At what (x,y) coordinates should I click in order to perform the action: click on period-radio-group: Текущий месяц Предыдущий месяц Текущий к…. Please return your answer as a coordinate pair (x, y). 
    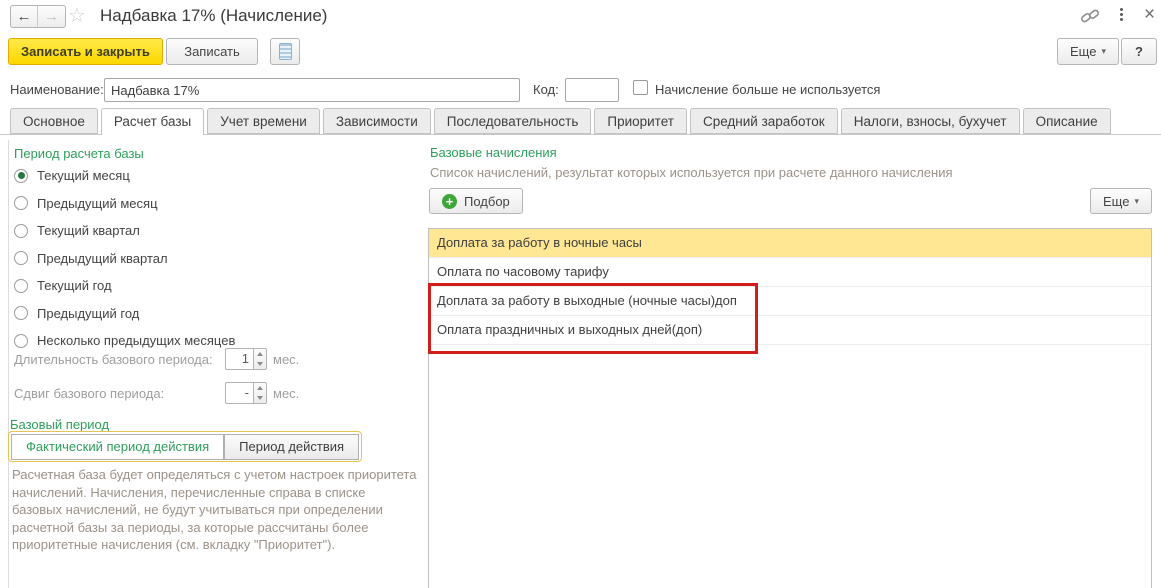
    Looking at the image, I should click on (124, 258).